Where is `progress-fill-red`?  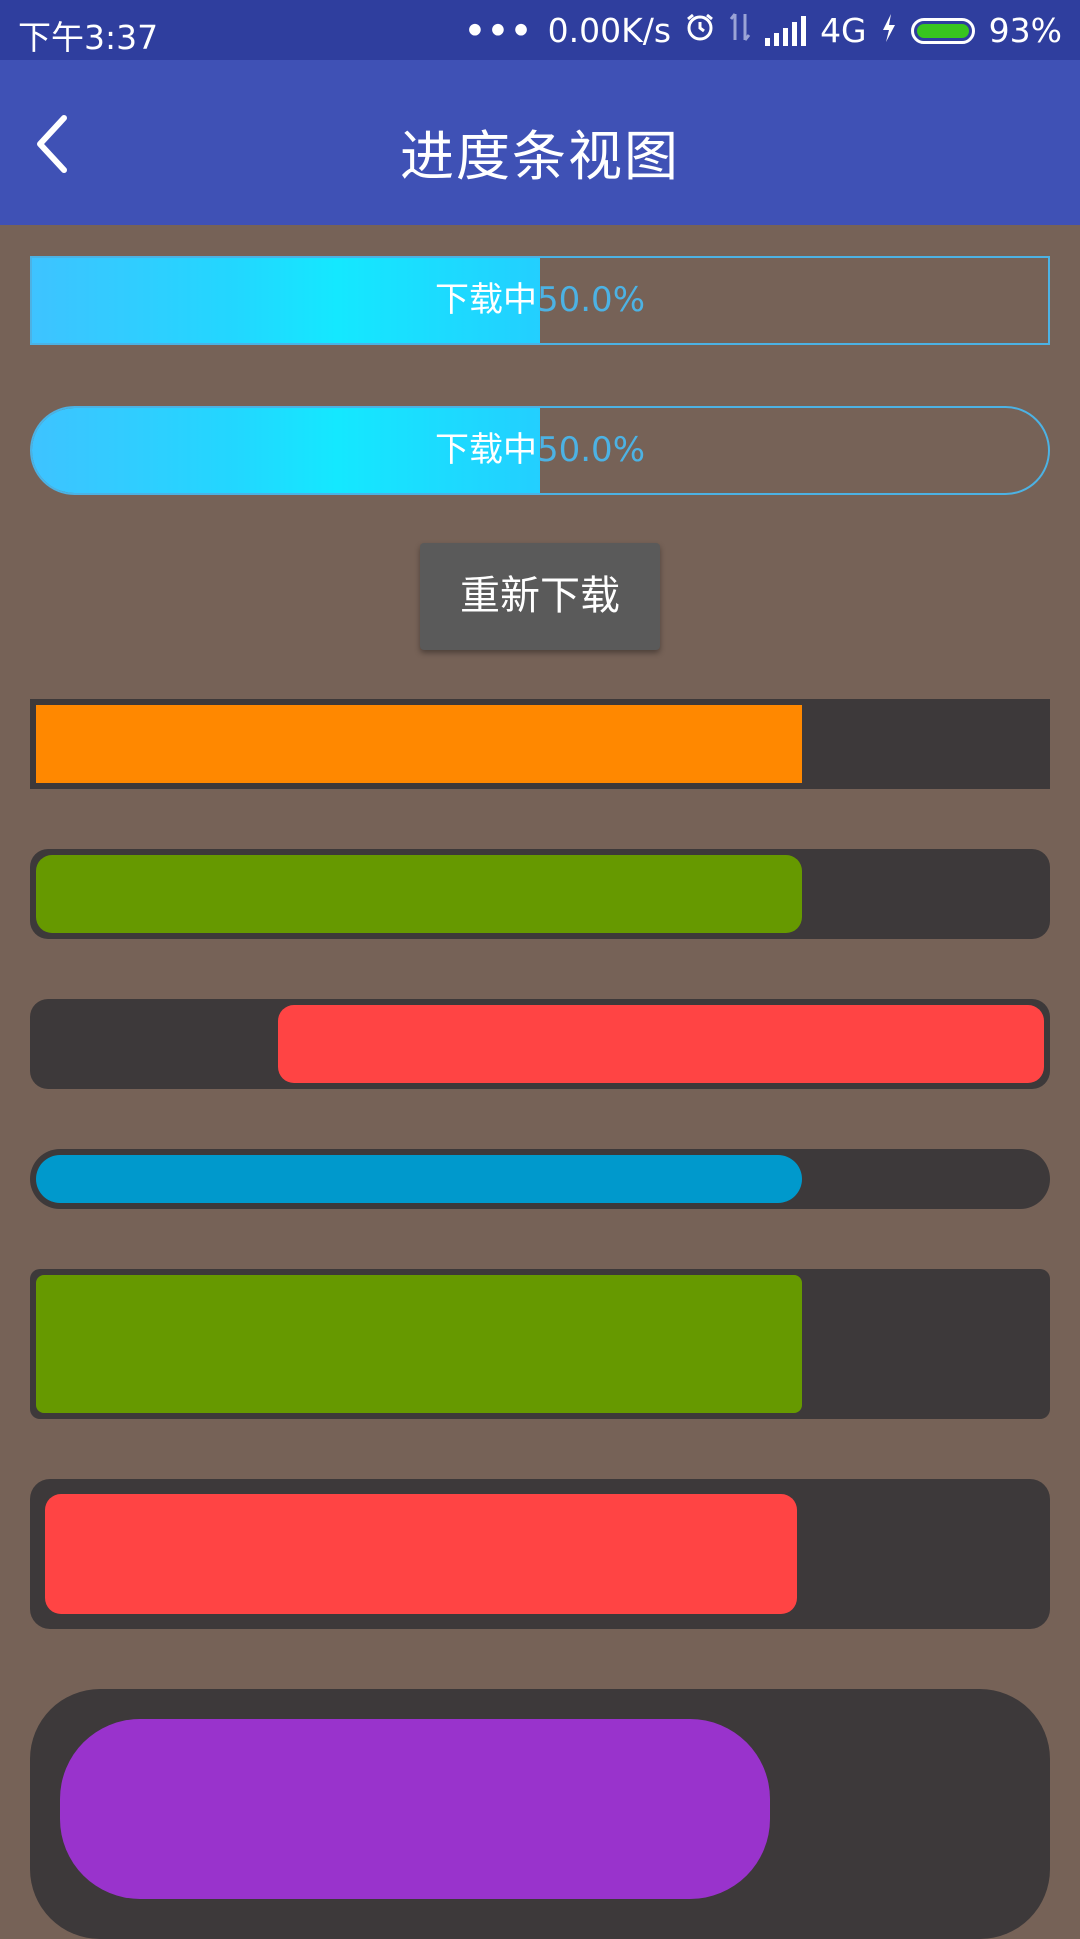 progress-fill-red is located at coordinates (661, 1044).